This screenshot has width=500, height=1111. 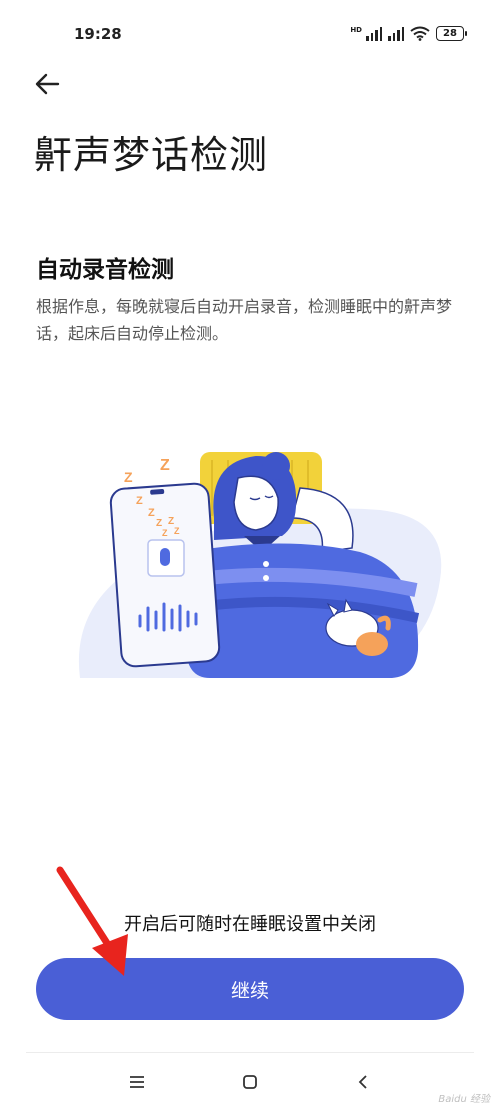 I want to click on nav-home-button, so click(x=250, y=1082).